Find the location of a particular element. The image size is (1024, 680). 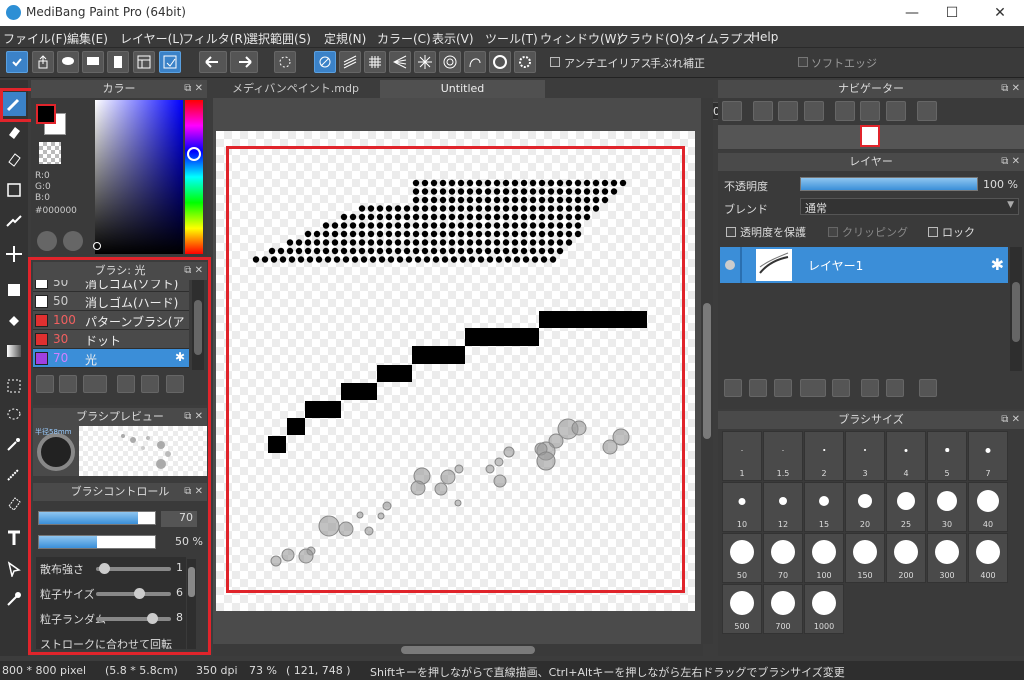

radial-snap-icon is located at coordinates (425, 62).